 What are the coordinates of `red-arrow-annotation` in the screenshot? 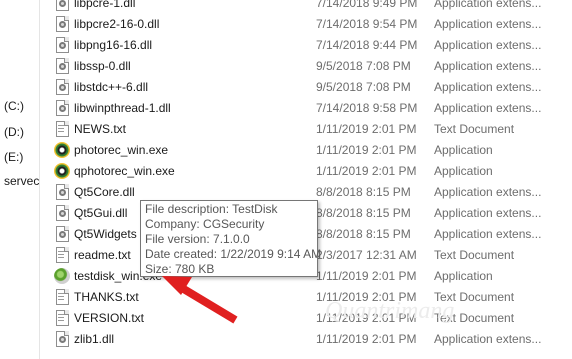 It's located at (200, 300).